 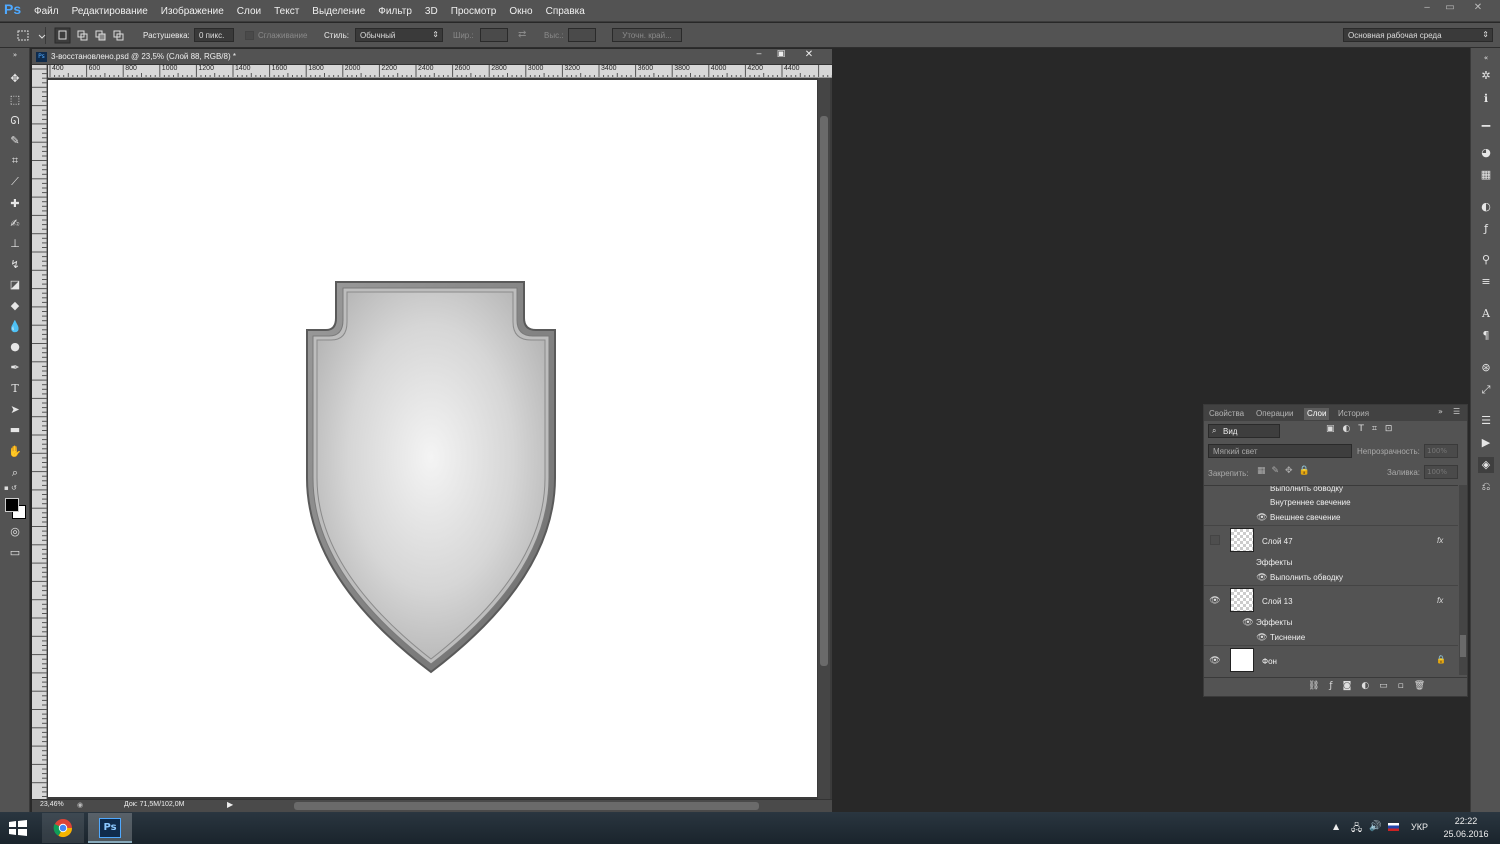 What do you see at coordinates (1371, 431) in the screenshot?
I see `filter-type-icons: ▣◐T⌗⊡` at bounding box center [1371, 431].